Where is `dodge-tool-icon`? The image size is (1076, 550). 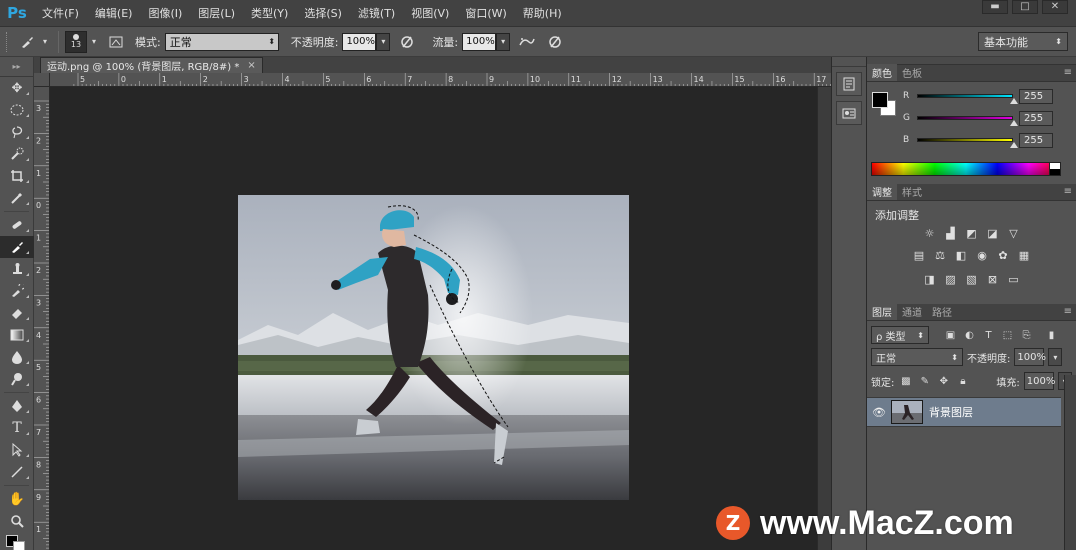 dodge-tool-icon is located at coordinates (17, 379).